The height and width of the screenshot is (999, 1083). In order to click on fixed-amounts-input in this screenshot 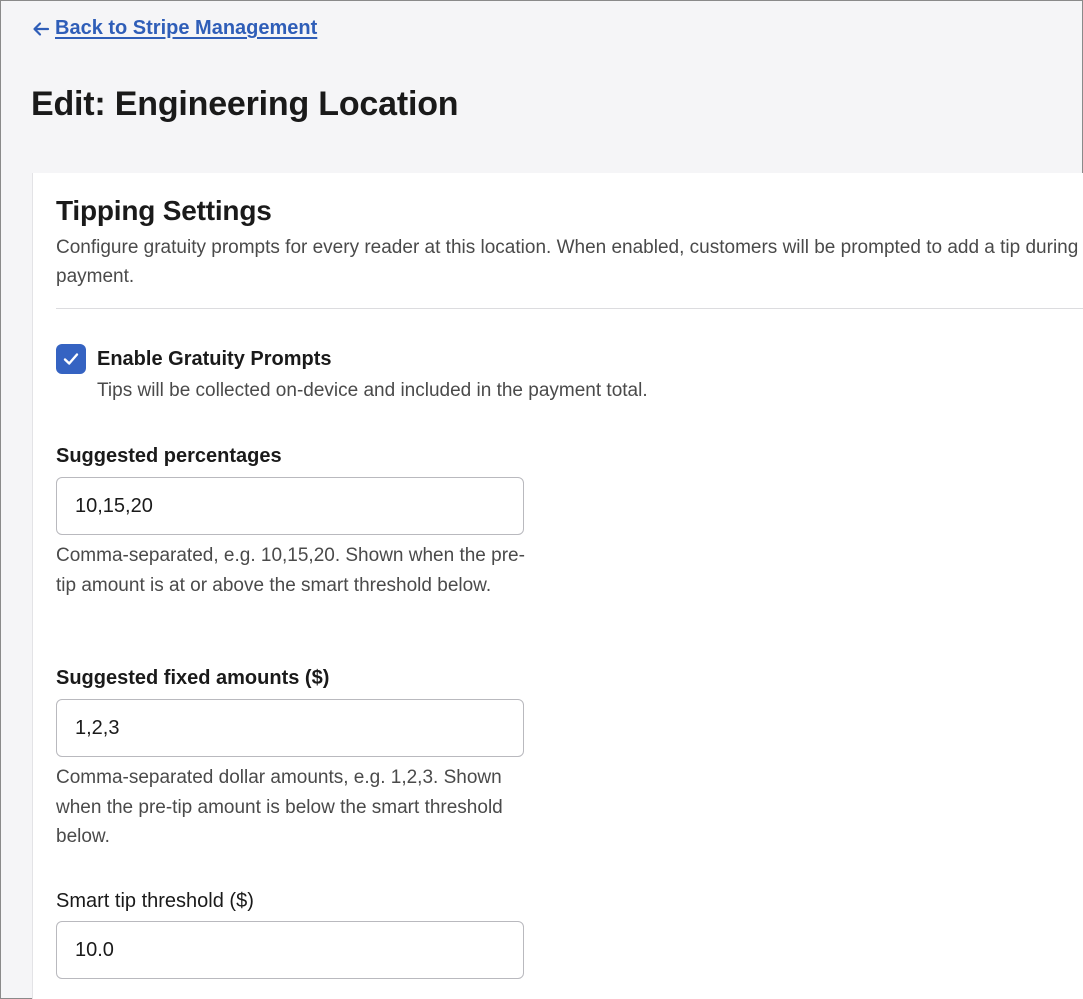, I will do `click(290, 728)`.